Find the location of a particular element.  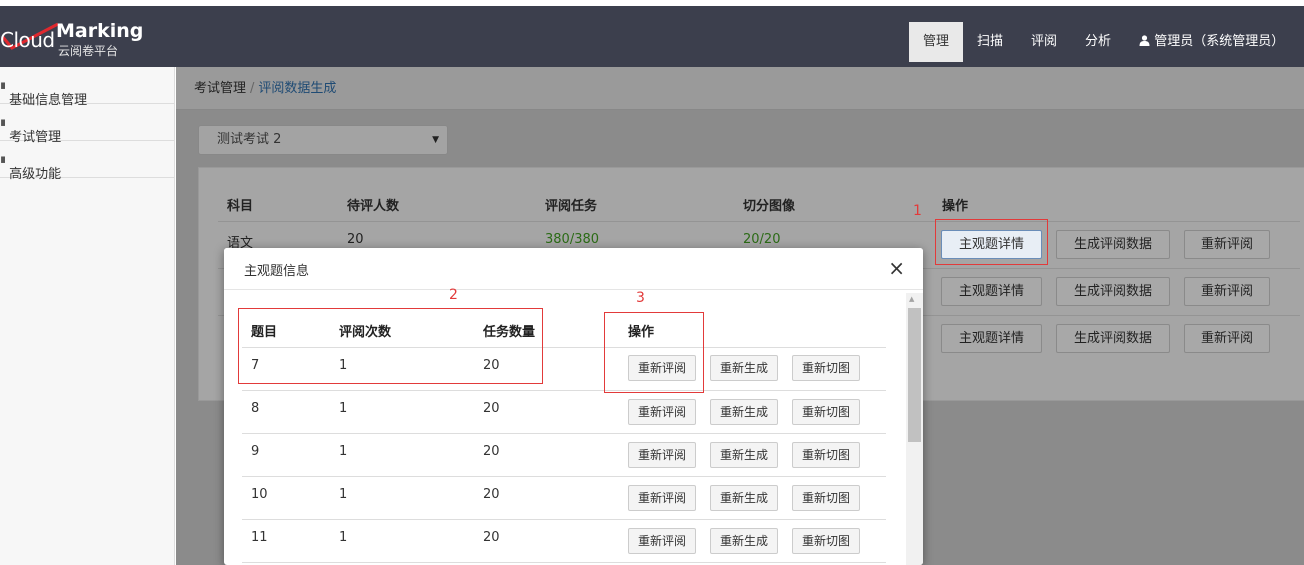

scrollbar-thumb is located at coordinates (914, 375).